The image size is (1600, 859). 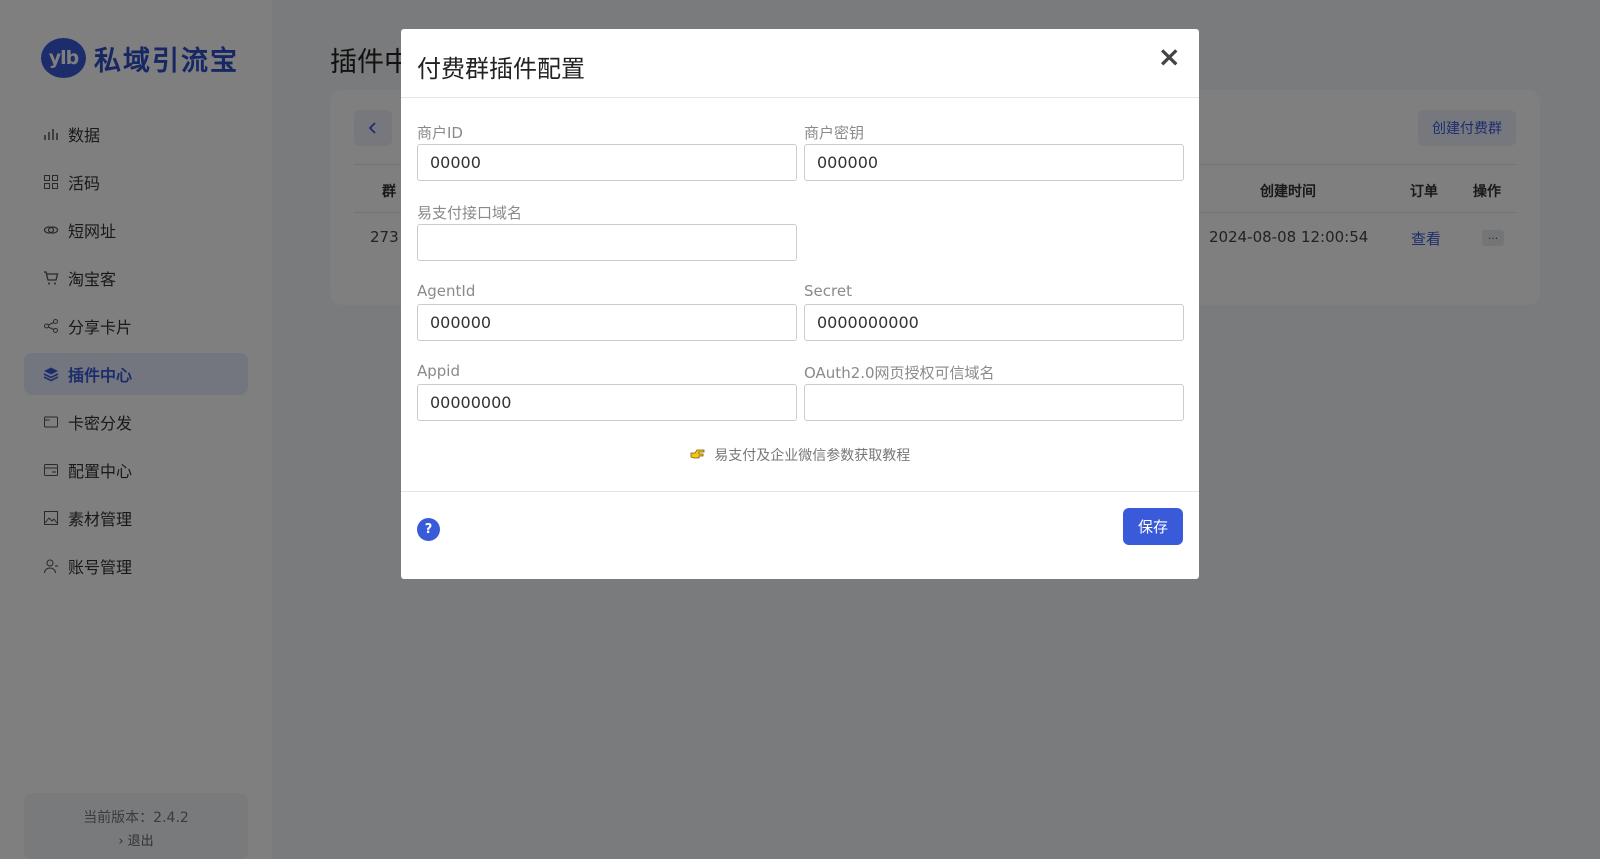 I want to click on appid-input, so click(x=607, y=402).